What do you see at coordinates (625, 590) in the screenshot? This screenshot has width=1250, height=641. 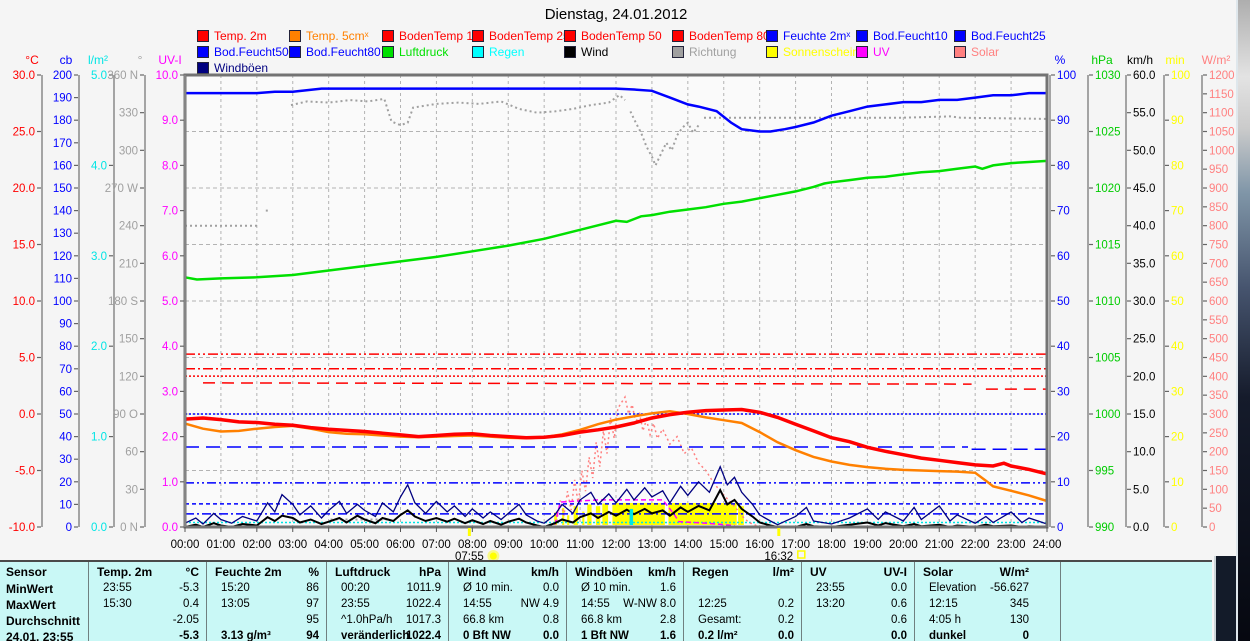 I see `table-cell: Ø 10 min. 1.6` at bounding box center [625, 590].